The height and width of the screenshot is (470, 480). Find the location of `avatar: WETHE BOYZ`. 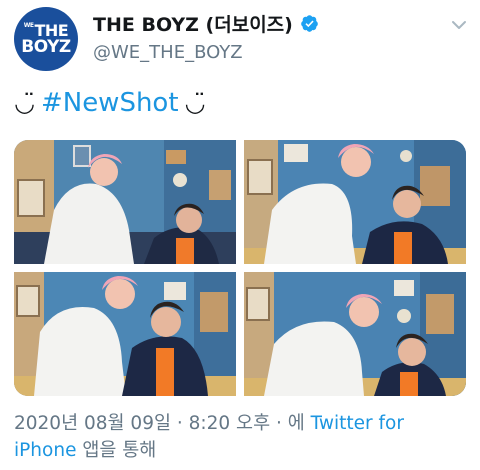

avatar: WETHE BOYZ is located at coordinates (46, 39).